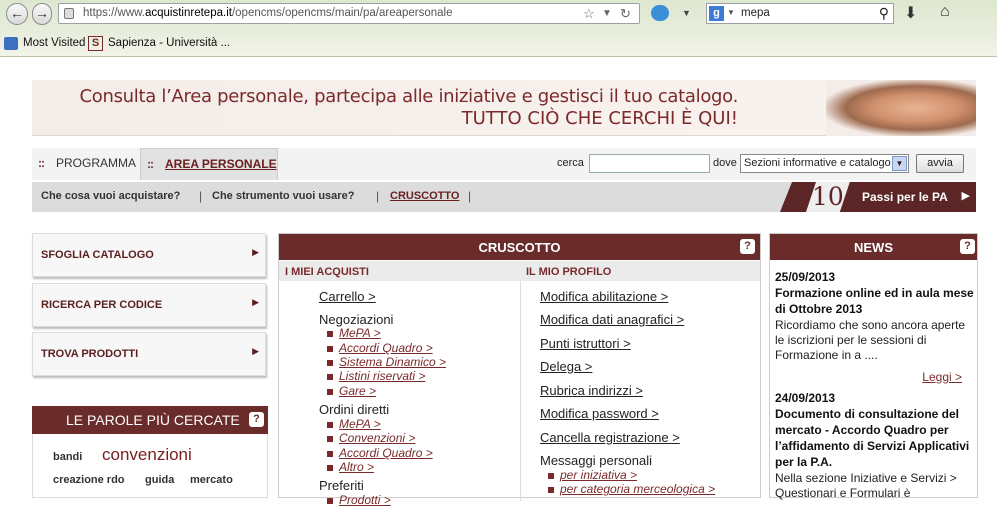 The width and height of the screenshot is (997, 507). I want to click on preferiti-prodotti-link: Prodotti >, so click(365, 500).